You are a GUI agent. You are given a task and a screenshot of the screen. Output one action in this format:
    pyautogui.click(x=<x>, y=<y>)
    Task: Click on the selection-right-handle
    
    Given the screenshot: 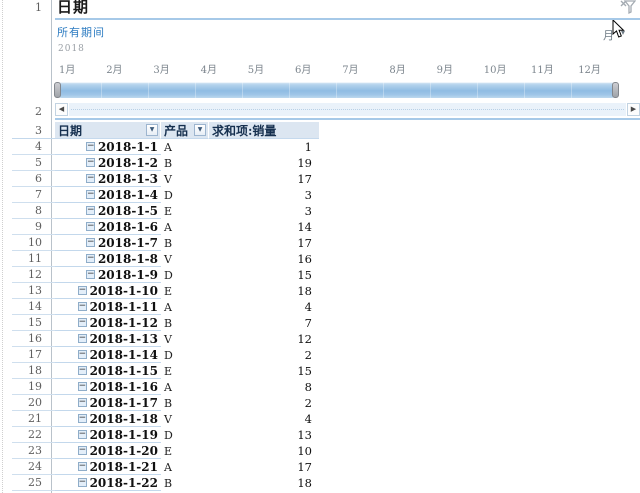 What is the action you would take?
    pyautogui.click(x=615, y=90)
    